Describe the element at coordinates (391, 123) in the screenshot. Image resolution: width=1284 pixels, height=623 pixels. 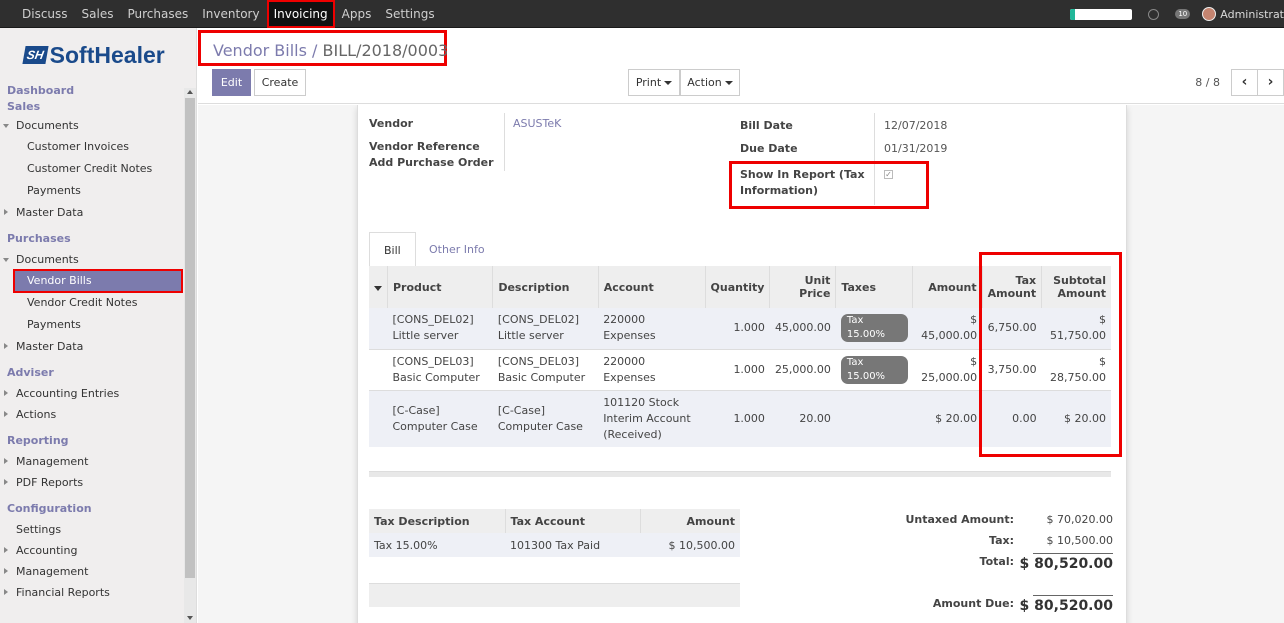
I see `vendor-label: Vendor` at that location.